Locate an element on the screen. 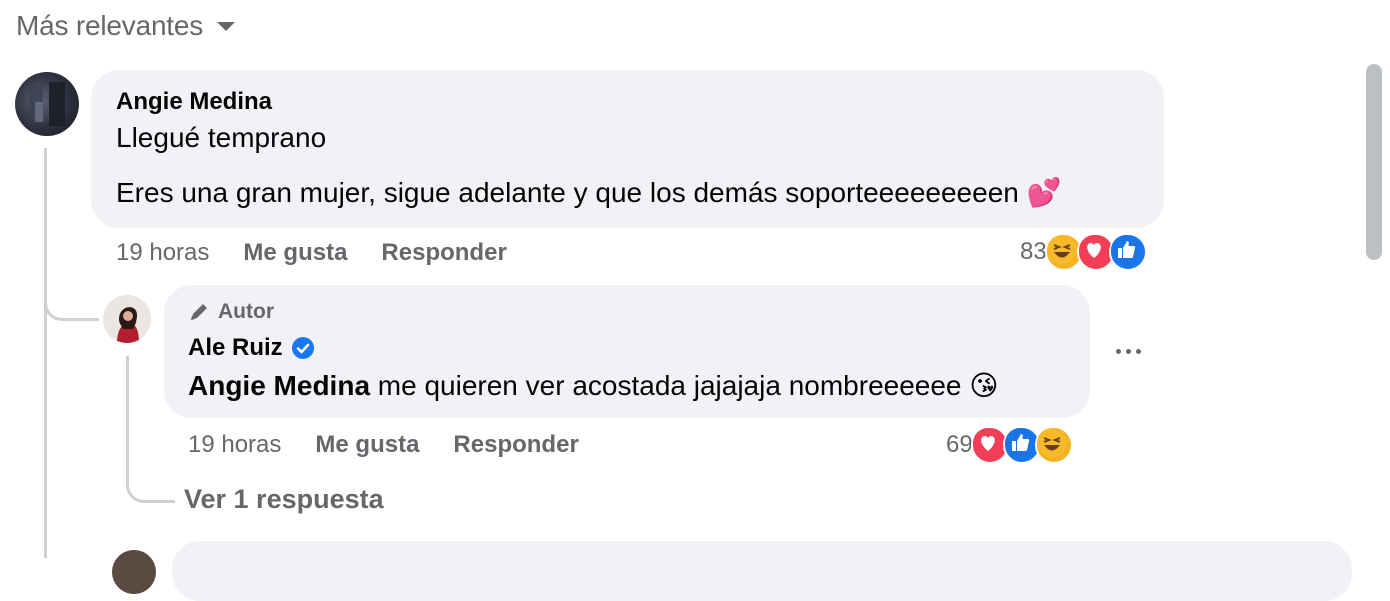 Image resolution: width=1390 pixels, height=601 pixels. sort-label: Más relevantes is located at coordinates (110, 25).